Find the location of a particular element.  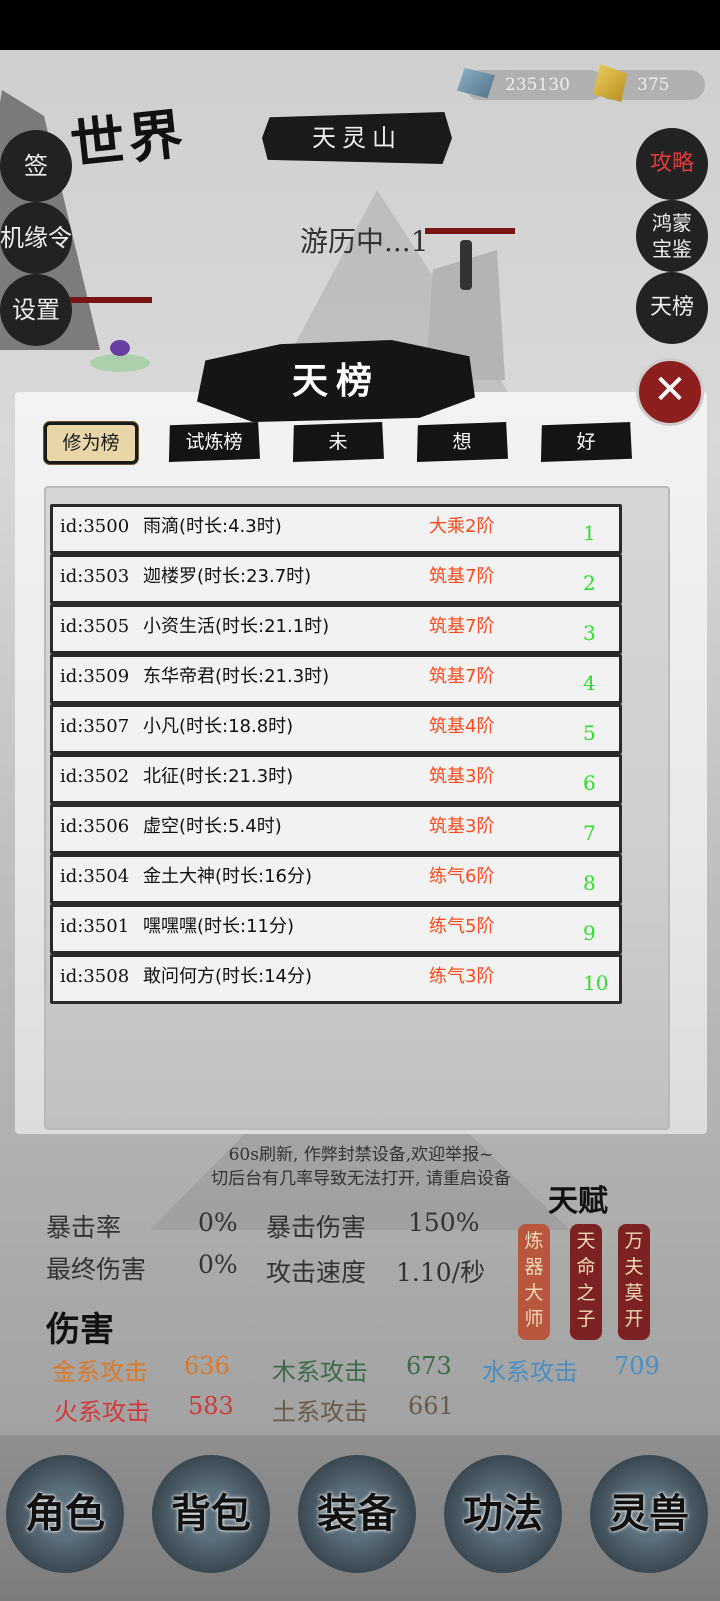

rank-position: 8 is located at coordinates (589, 883).